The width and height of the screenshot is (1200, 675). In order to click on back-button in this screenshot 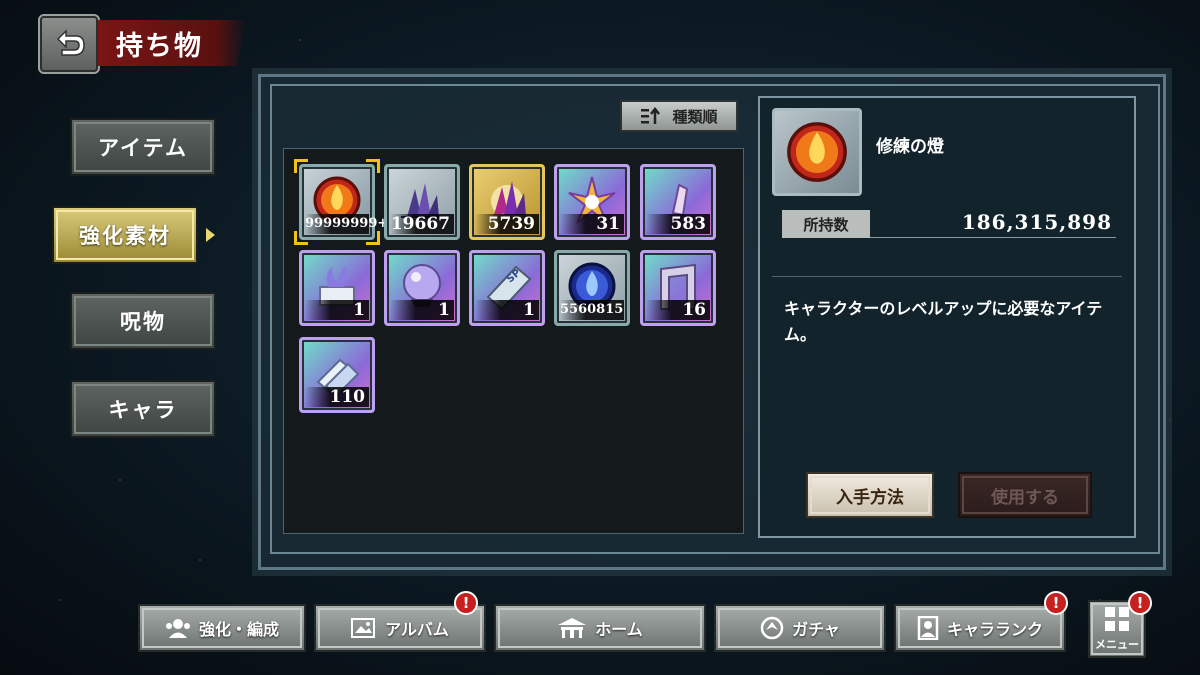, I will do `click(69, 44)`.